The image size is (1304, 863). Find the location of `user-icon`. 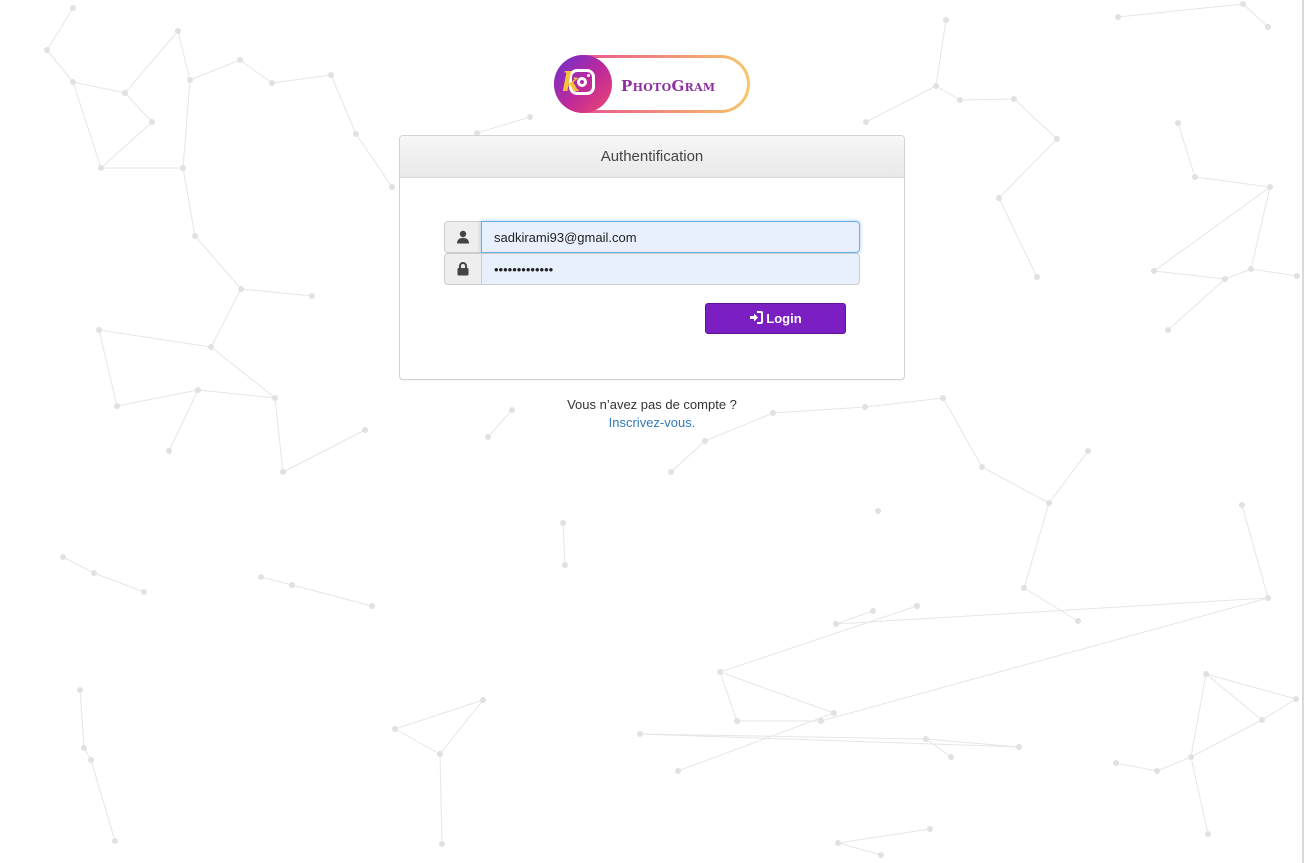

user-icon is located at coordinates (462, 237).